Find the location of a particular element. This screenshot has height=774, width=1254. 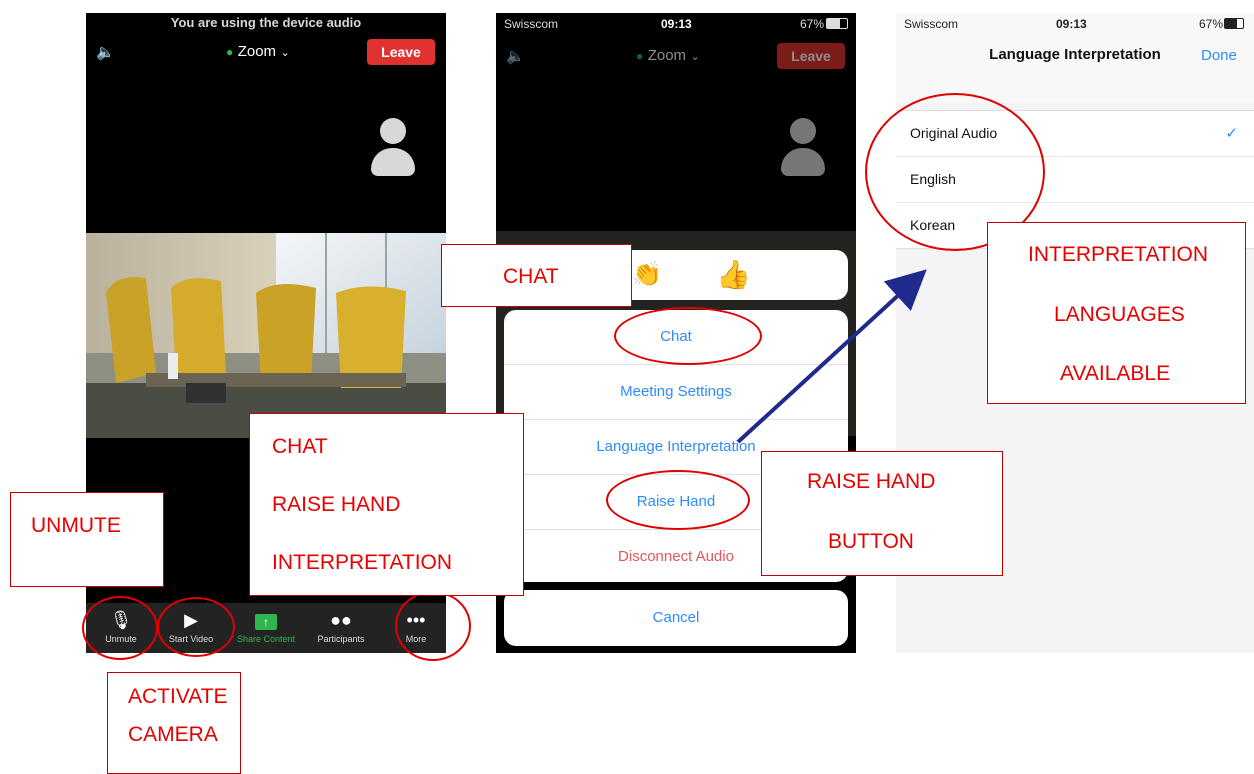

callout-interp-line-2: LANGUAGES is located at coordinates (1119, 314).